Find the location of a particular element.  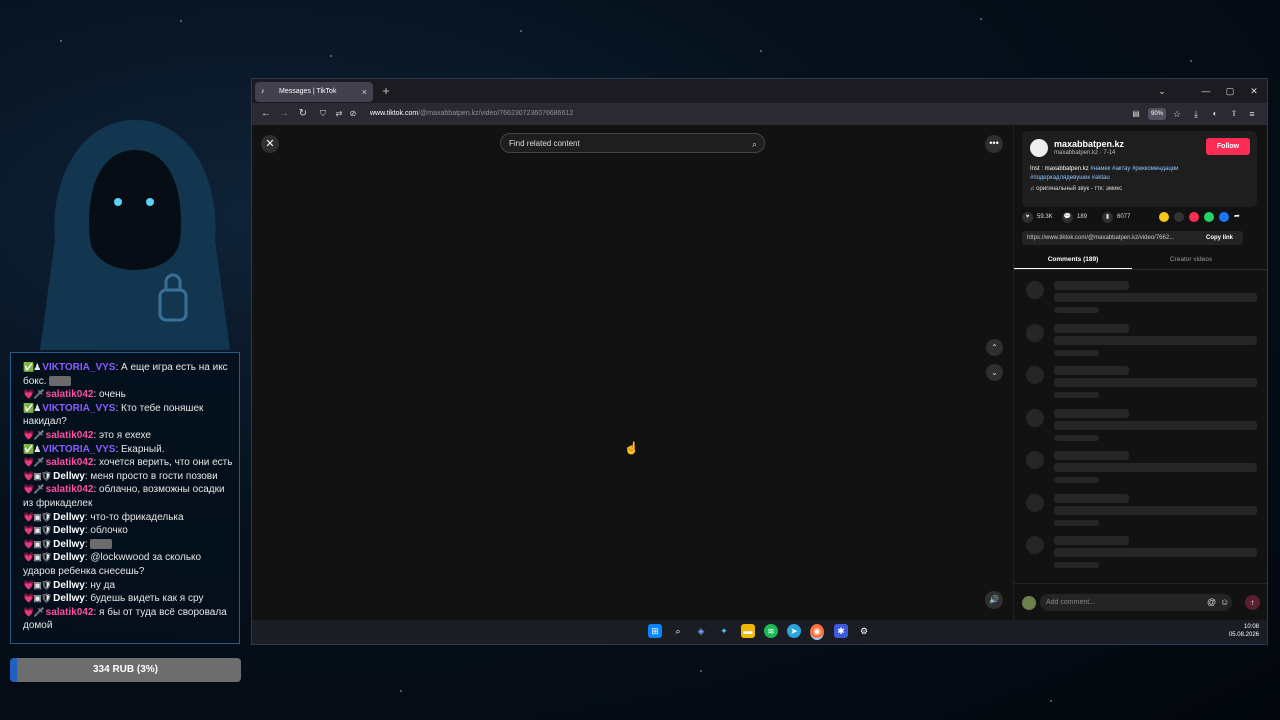

downloads-icon: ⤓ is located at coordinates (1196, 114).